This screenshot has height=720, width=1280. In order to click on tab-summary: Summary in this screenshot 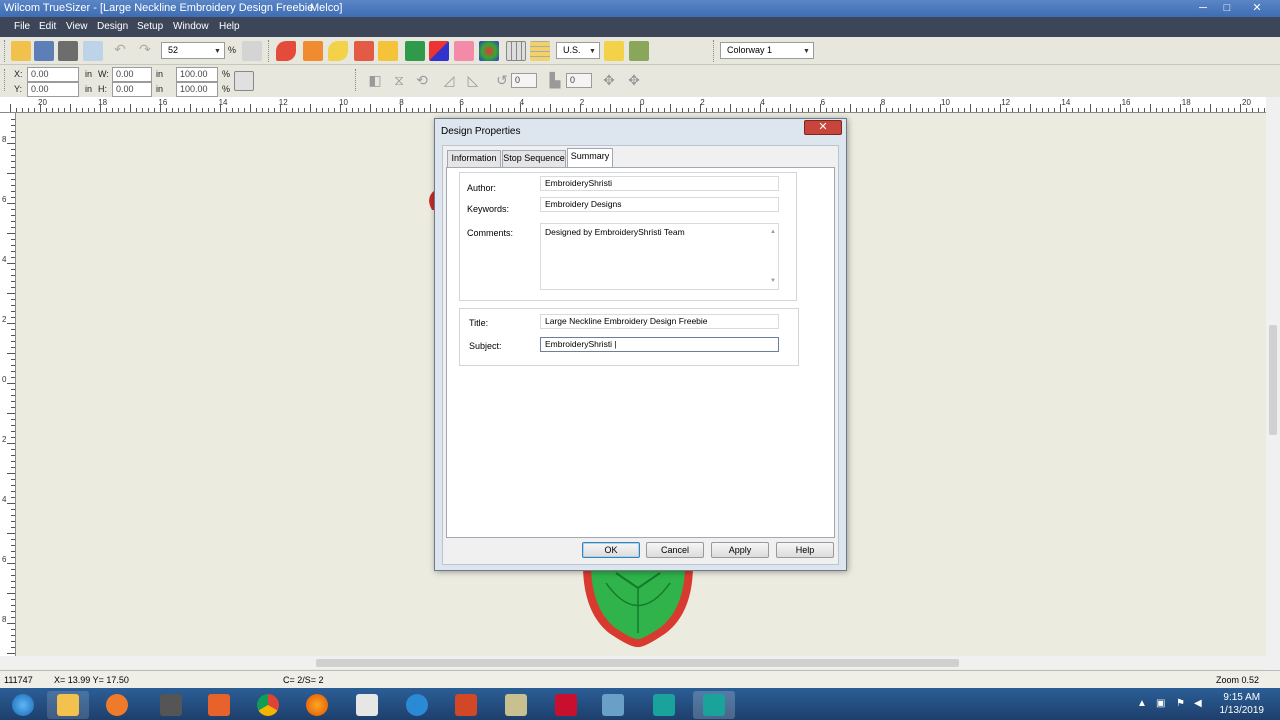, I will do `click(590, 158)`.